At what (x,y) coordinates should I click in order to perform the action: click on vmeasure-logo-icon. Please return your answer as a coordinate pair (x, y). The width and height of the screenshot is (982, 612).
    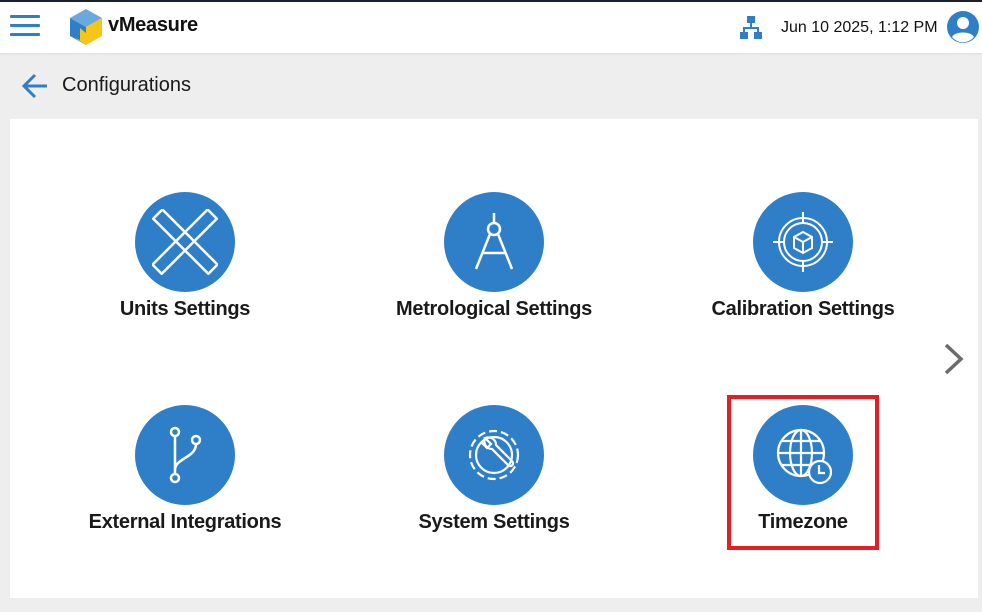
    Looking at the image, I should click on (86, 27).